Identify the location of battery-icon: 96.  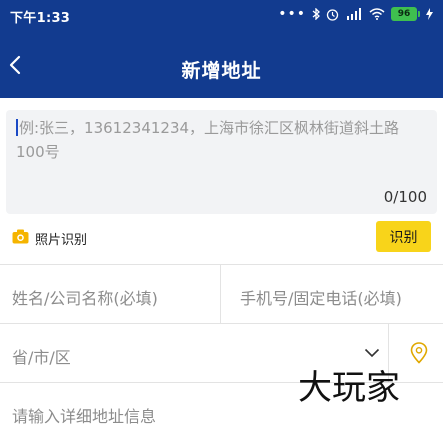
(405, 14).